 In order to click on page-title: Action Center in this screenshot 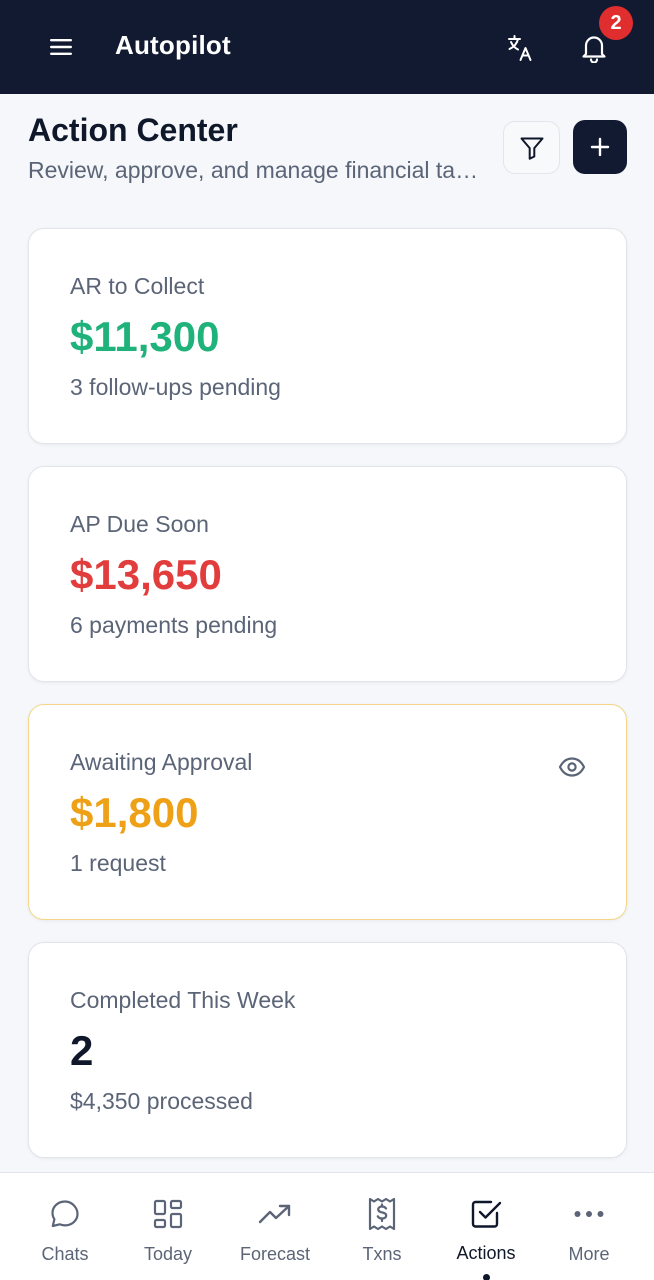, I will do `click(133, 130)`.